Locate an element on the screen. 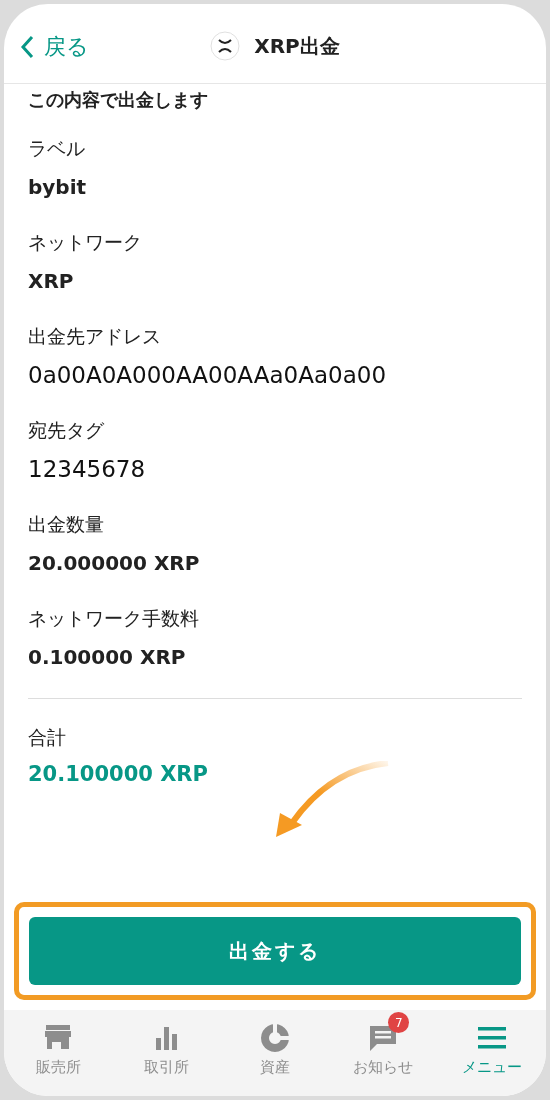 This screenshot has height=1100, width=550. intro-text: この内容で出金します is located at coordinates (118, 100).